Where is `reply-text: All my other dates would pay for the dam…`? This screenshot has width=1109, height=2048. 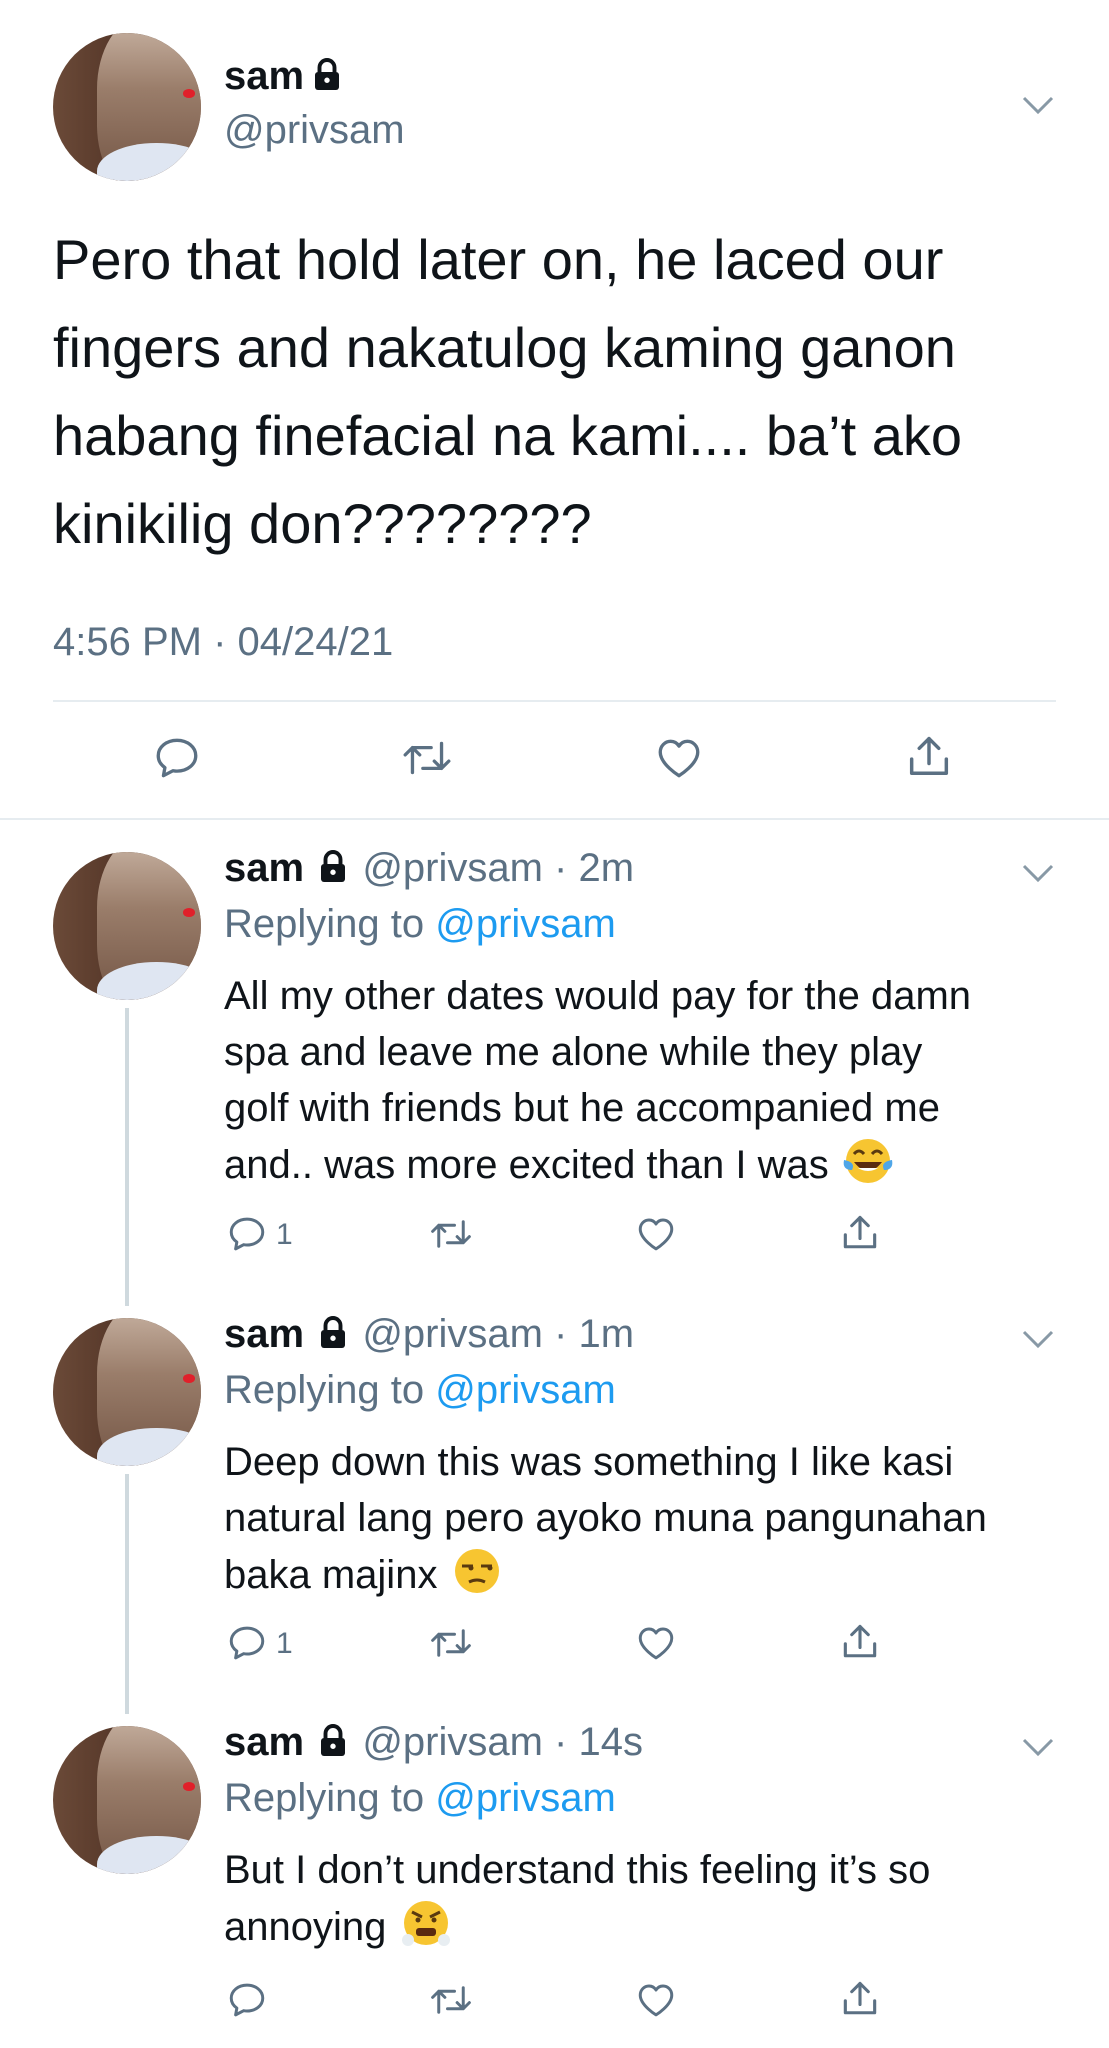 reply-text: All my other dates would pay for the dam… is located at coordinates (598, 1080).